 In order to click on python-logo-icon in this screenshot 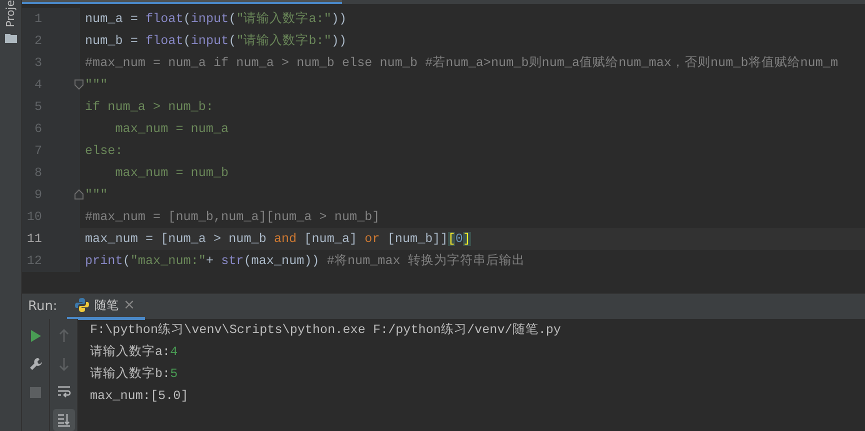, I will do `click(82, 305)`.